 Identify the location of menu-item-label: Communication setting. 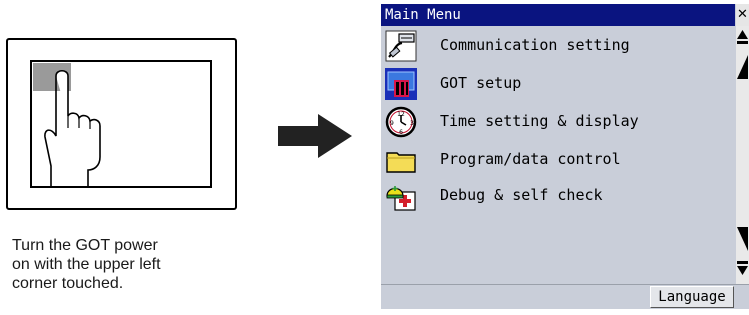
(535, 45).